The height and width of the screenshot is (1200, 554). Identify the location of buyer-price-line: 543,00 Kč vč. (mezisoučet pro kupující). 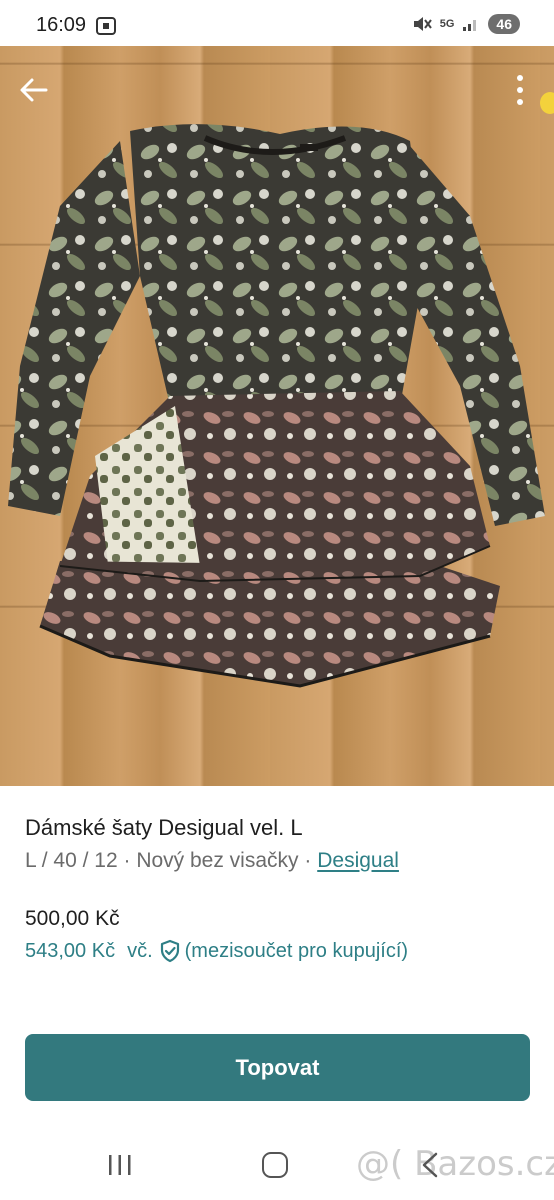
(216, 951).